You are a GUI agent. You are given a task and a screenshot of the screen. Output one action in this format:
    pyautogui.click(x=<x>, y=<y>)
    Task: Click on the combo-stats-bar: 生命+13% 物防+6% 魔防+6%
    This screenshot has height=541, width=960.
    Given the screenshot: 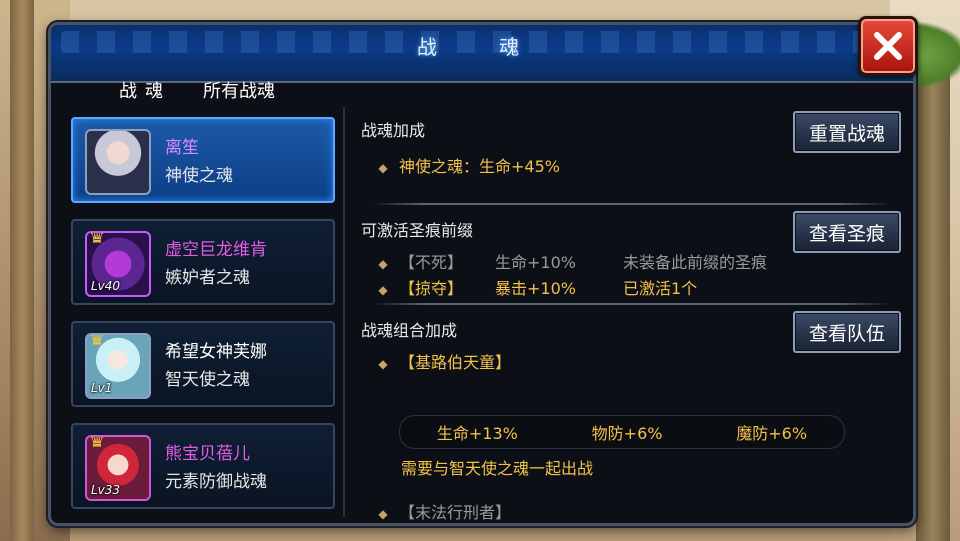 What is the action you would take?
    pyautogui.click(x=622, y=432)
    